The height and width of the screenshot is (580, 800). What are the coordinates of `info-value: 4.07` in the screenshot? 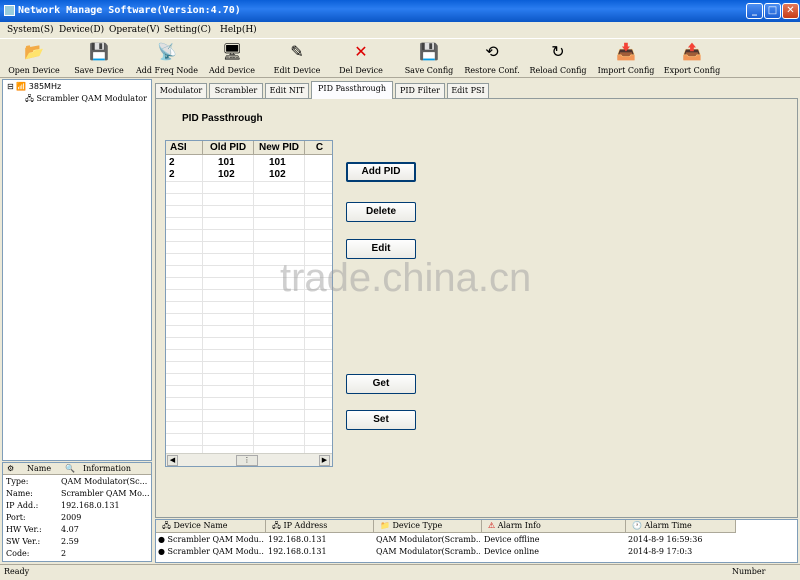 It's located at (70, 529).